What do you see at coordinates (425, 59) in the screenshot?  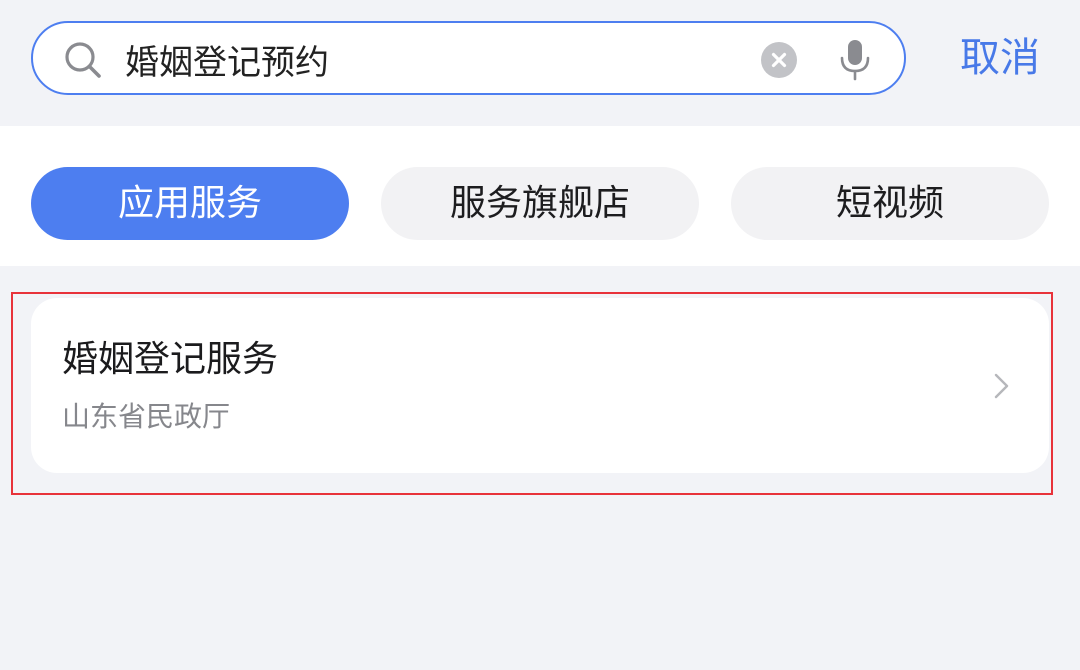 I see `search-input` at bounding box center [425, 59].